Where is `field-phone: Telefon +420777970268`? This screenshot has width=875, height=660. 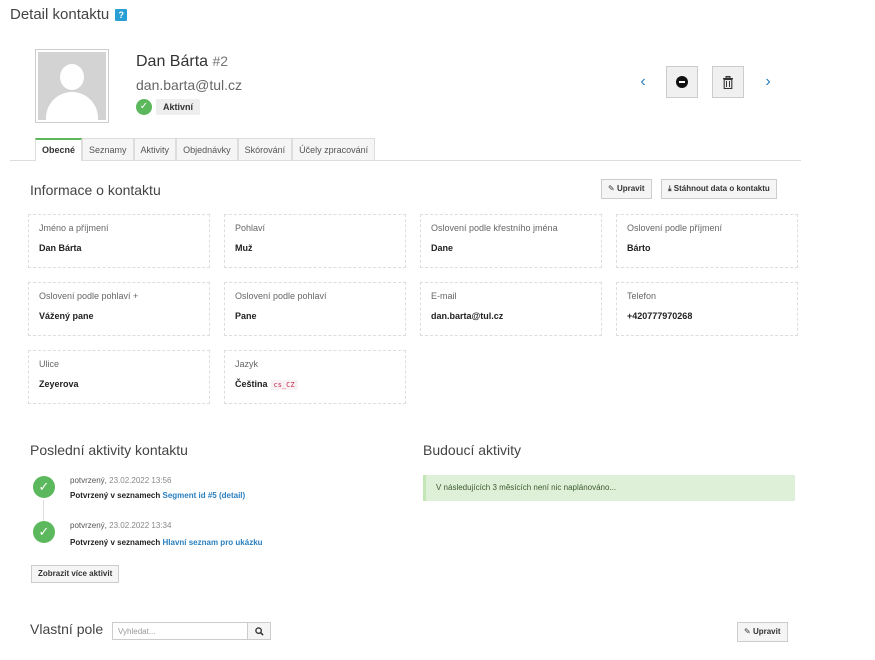
field-phone: Telefon +420777970268 is located at coordinates (707, 309).